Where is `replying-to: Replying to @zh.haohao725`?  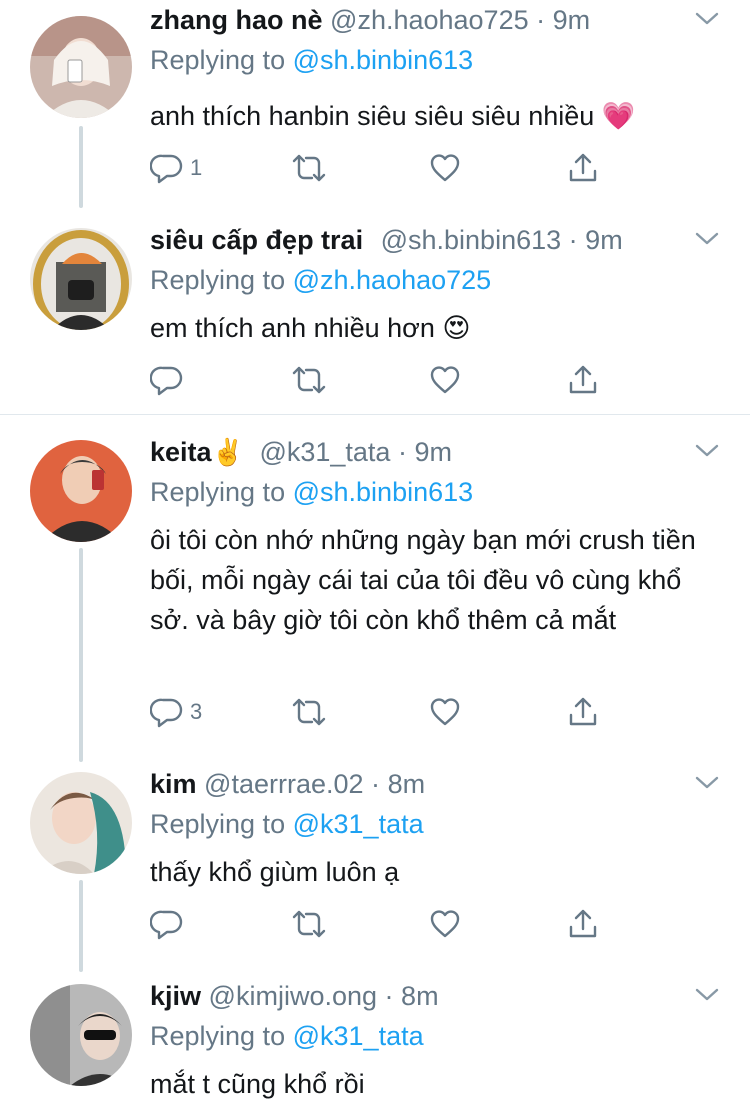 replying-to: Replying to @zh.haohao725 is located at coordinates (320, 280).